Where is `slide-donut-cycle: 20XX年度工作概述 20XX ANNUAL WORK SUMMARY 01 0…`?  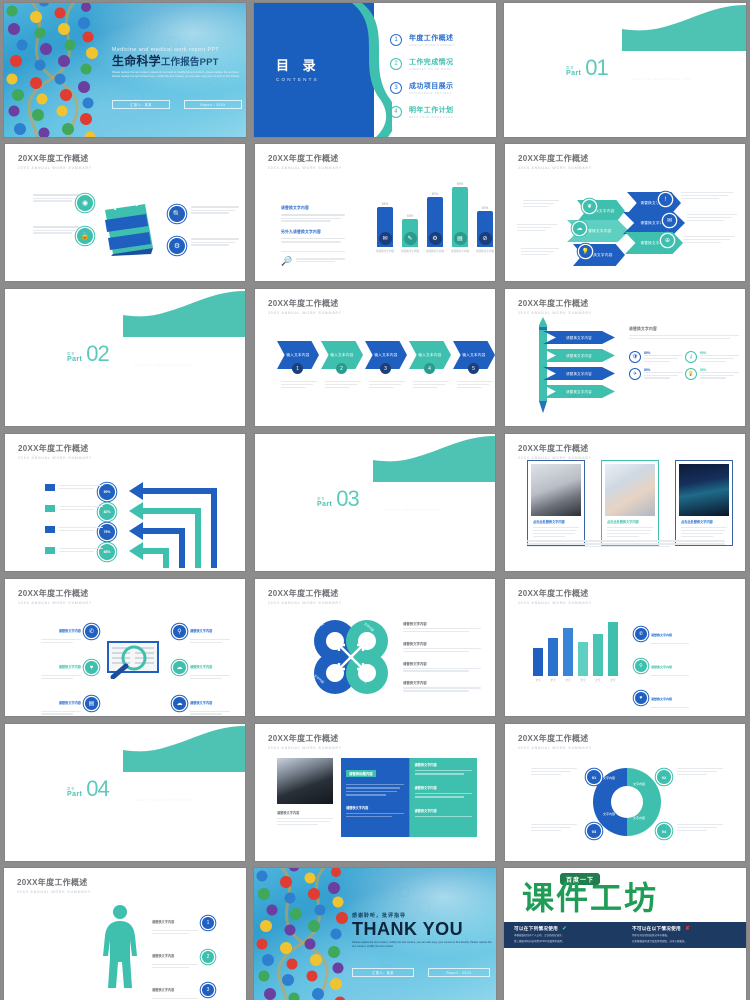
slide-donut-cycle: 20XX年度工作概述 20XX ANNUAL WORK SUMMARY 01 0… is located at coordinates (625, 792).